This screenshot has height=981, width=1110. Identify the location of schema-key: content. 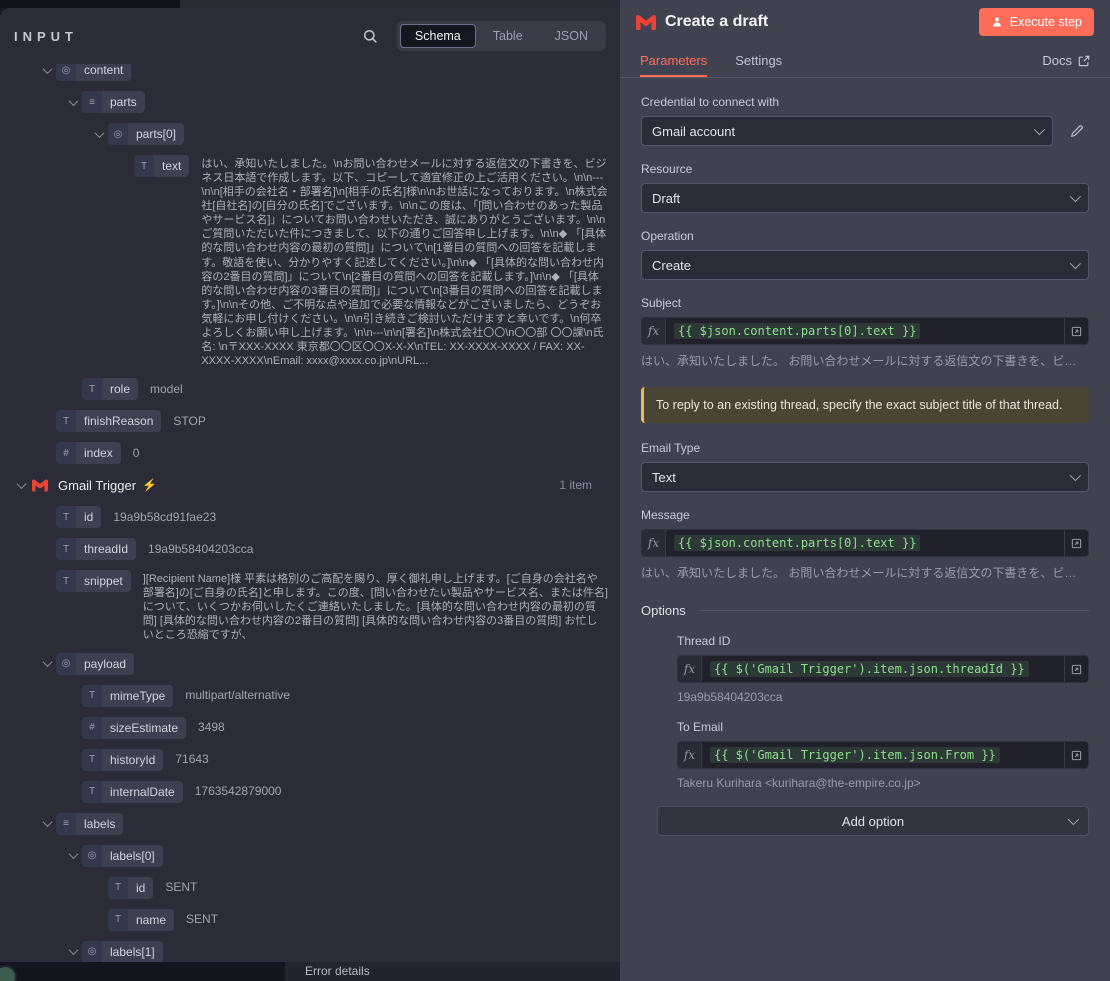
(104, 70).